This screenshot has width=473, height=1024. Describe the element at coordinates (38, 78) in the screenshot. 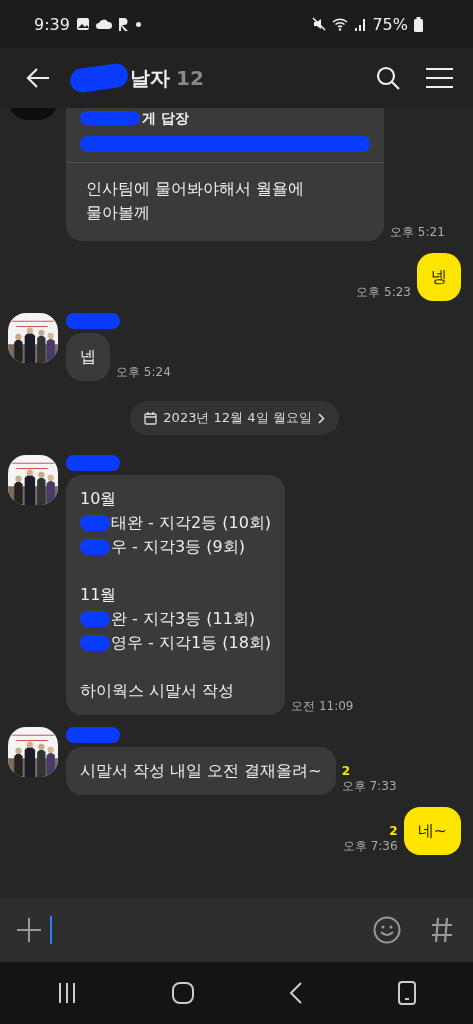

I see `back-icon` at that location.